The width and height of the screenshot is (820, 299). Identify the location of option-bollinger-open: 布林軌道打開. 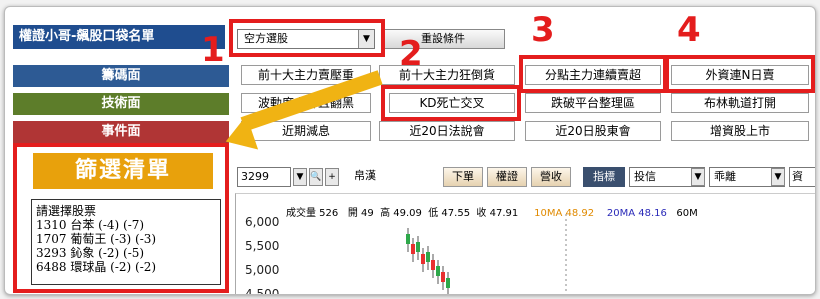
(740, 103).